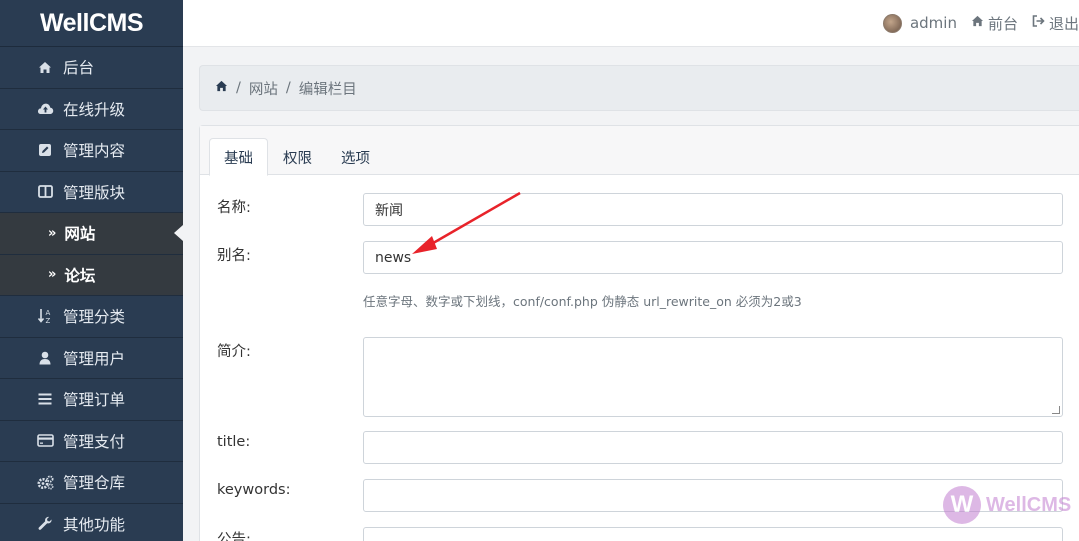 This screenshot has height=541, width=1079. I want to click on breadcrumb-item-website: 网站, so click(263, 88).